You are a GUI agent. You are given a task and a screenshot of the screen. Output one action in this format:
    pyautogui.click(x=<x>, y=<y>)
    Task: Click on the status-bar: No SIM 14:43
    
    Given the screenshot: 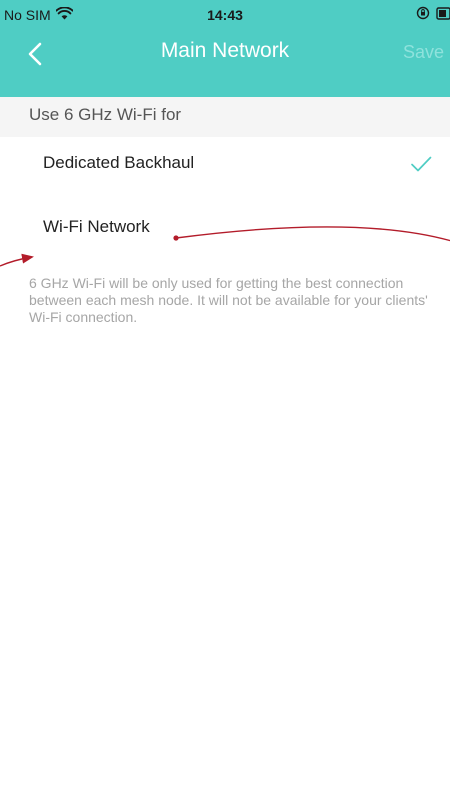 What is the action you would take?
    pyautogui.click(x=225, y=15)
    